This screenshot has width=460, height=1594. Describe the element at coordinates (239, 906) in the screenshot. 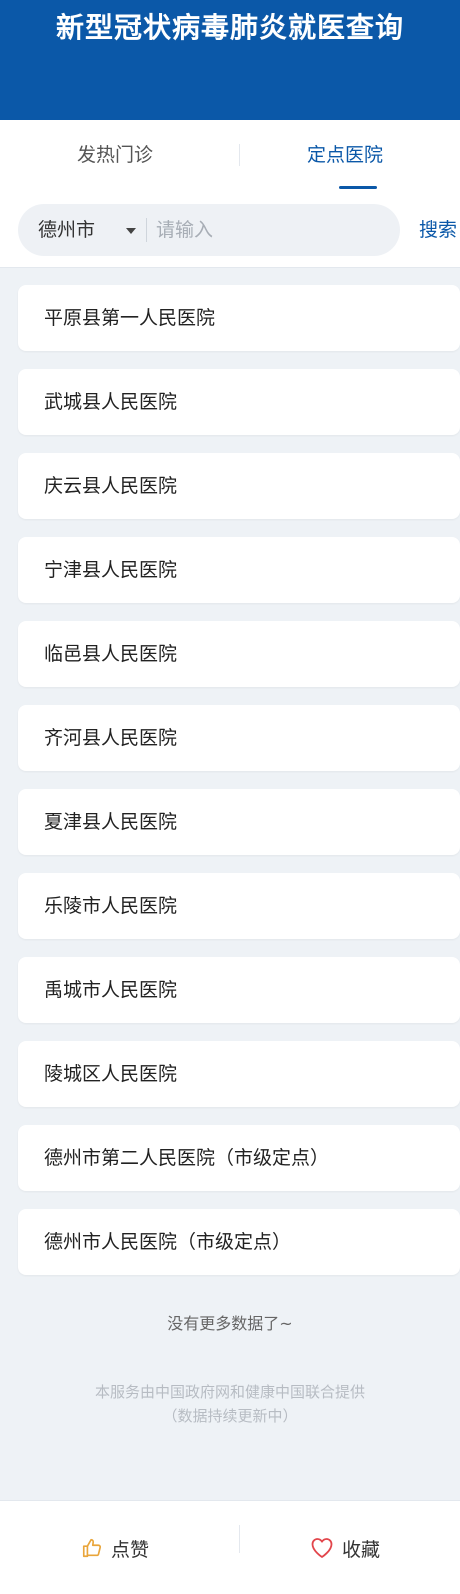

I see `hospital-list-item: 乐陵市人民医院` at that location.